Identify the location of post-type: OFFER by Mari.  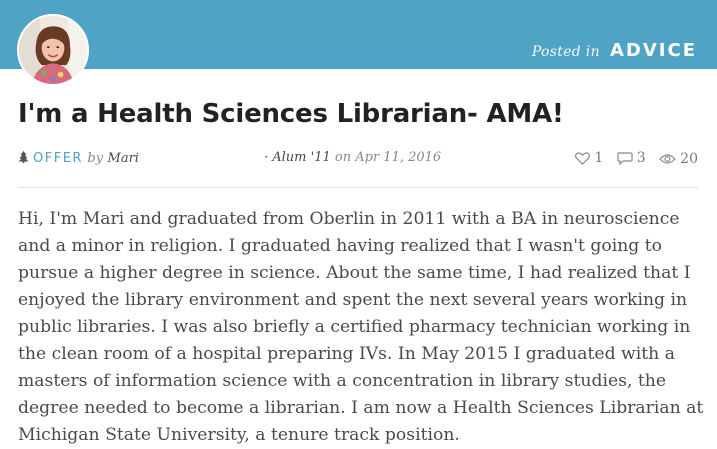
(78, 158).